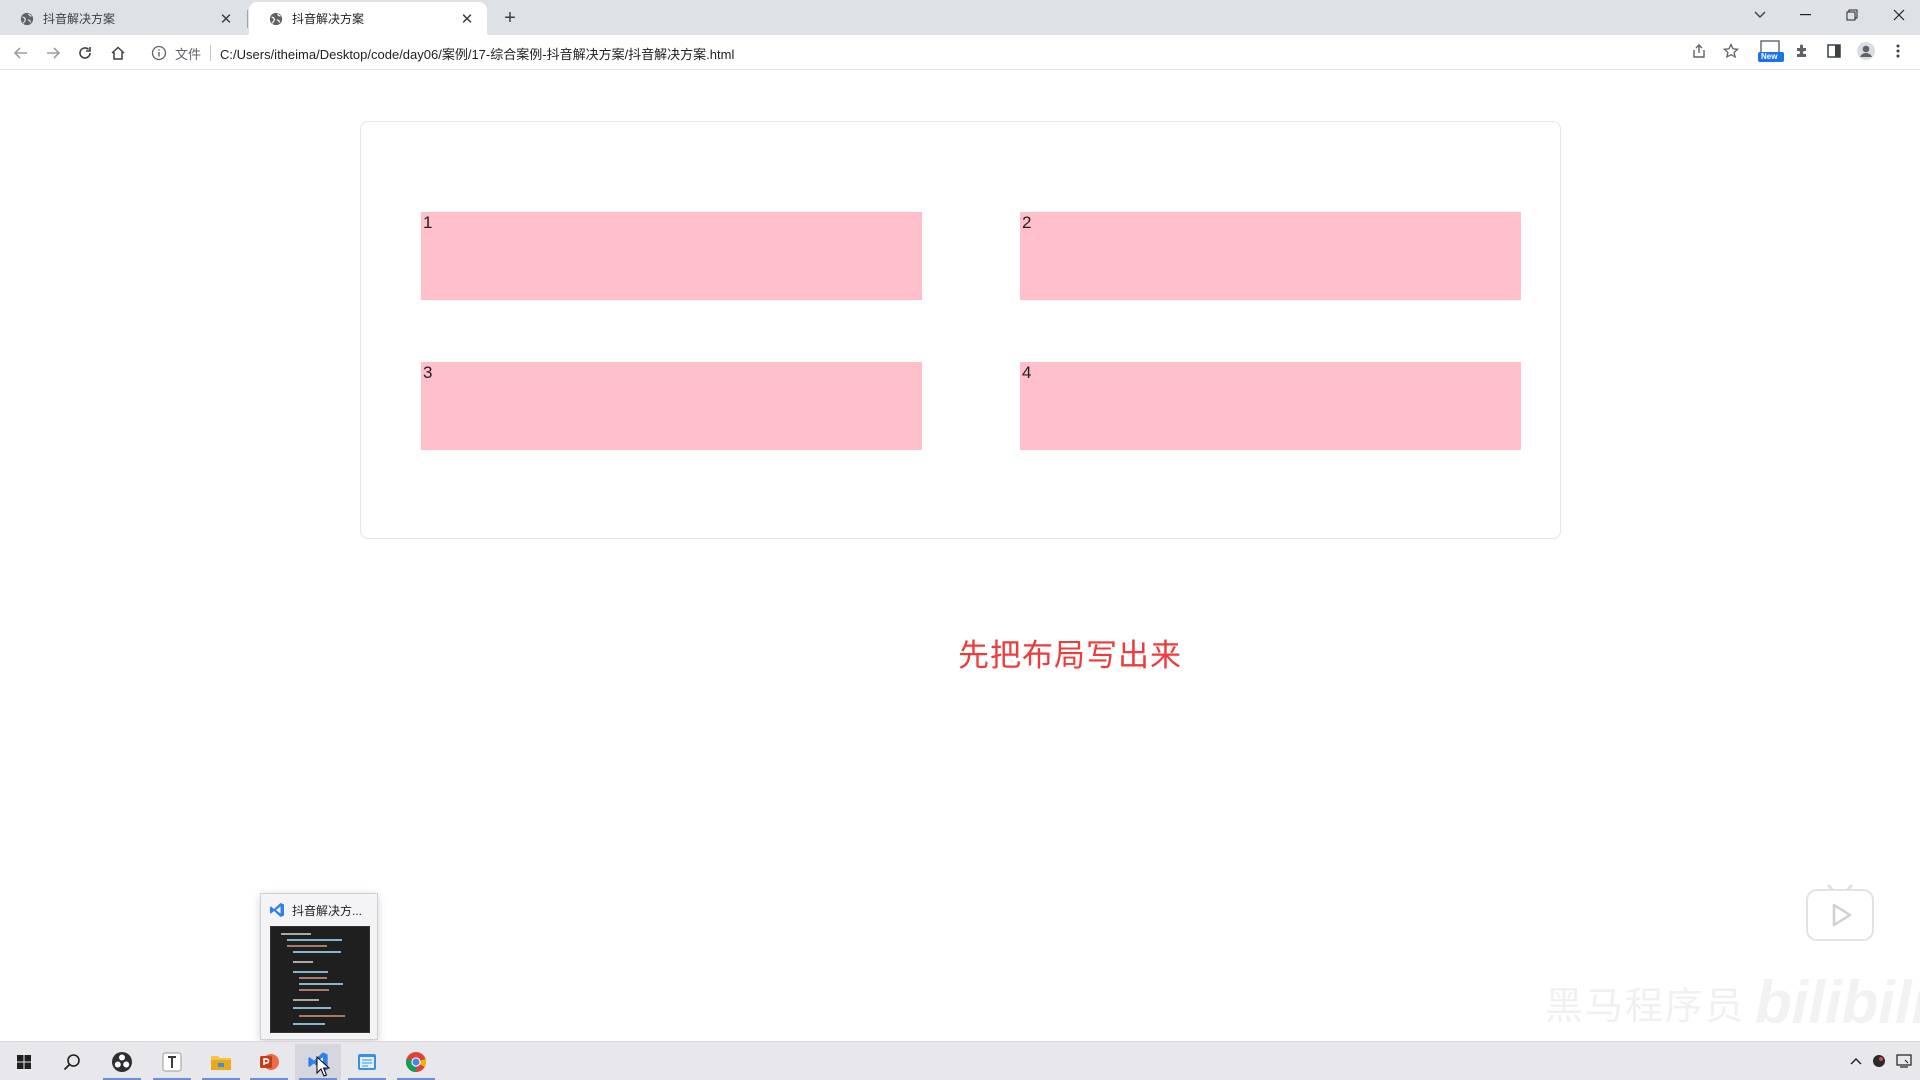 The height and width of the screenshot is (1080, 1920). I want to click on back-arrow-icon, so click(20, 53).